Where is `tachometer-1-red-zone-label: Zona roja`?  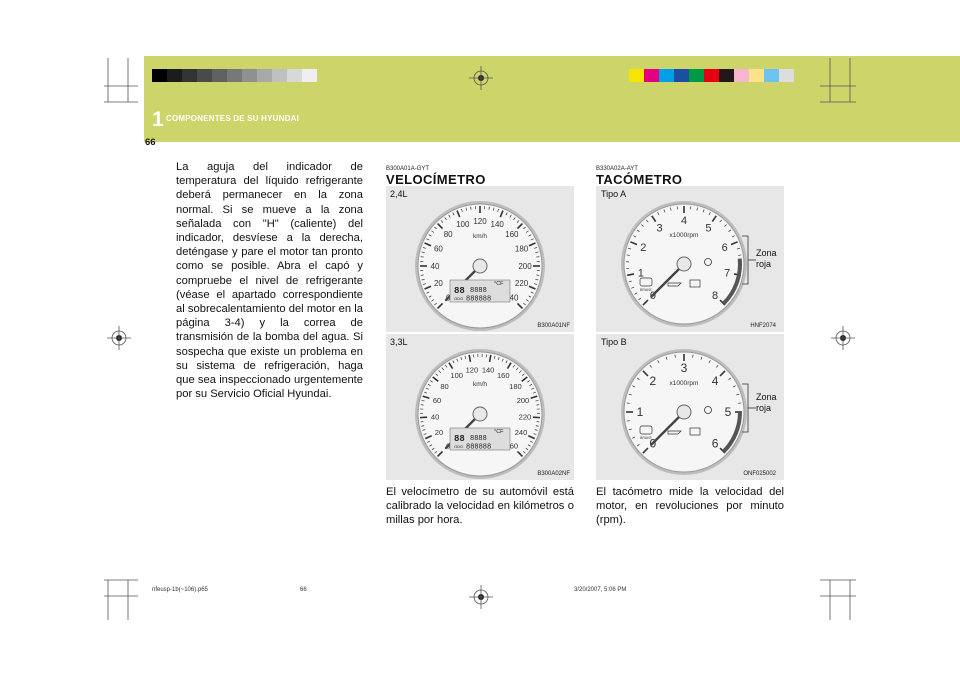 tachometer-1-red-zone-label: Zona roja is located at coordinates (766, 258).